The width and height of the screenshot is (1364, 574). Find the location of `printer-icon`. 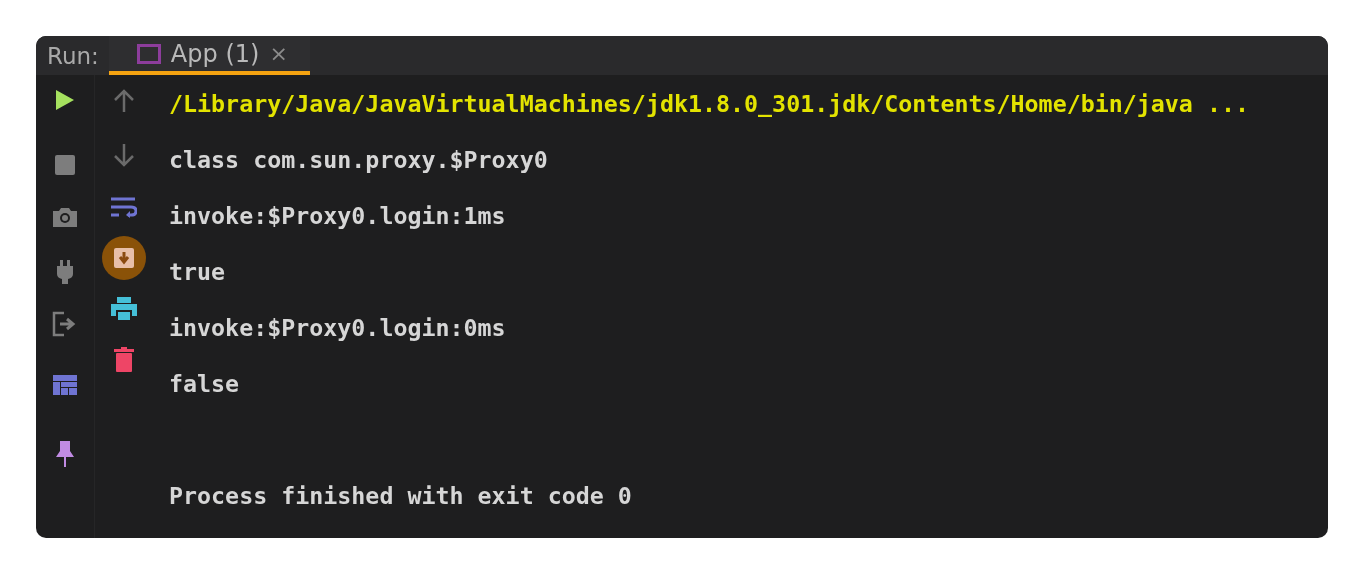

printer-icon is located at coordinates (124, 309).